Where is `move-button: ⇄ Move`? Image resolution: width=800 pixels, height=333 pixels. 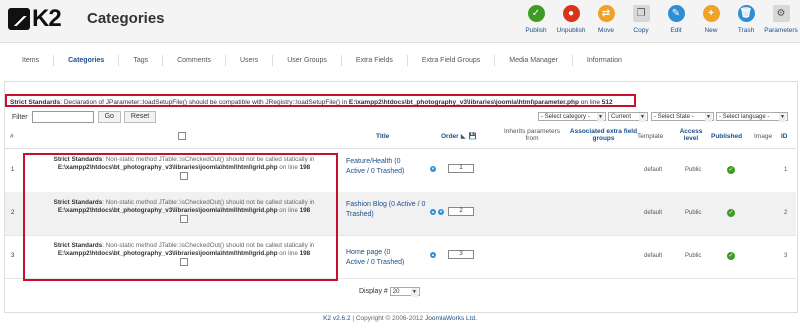
move-button: ⇄ Move is located at coordinates (606, 19).